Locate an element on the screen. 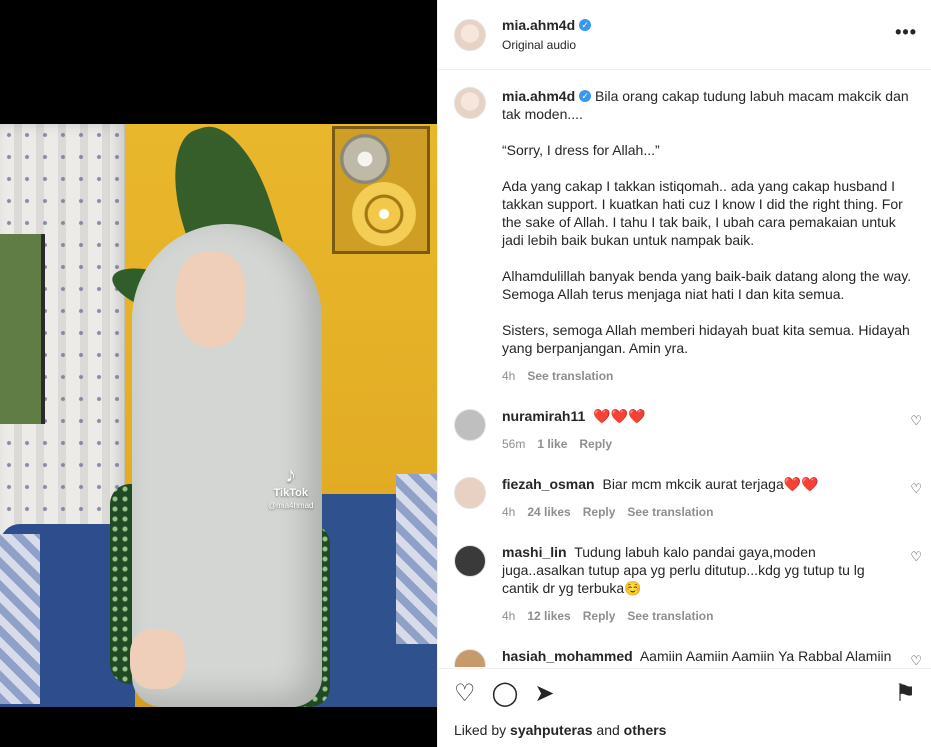 This screenshot has width=931, height=747. hands is located at coordinates (157, 659).